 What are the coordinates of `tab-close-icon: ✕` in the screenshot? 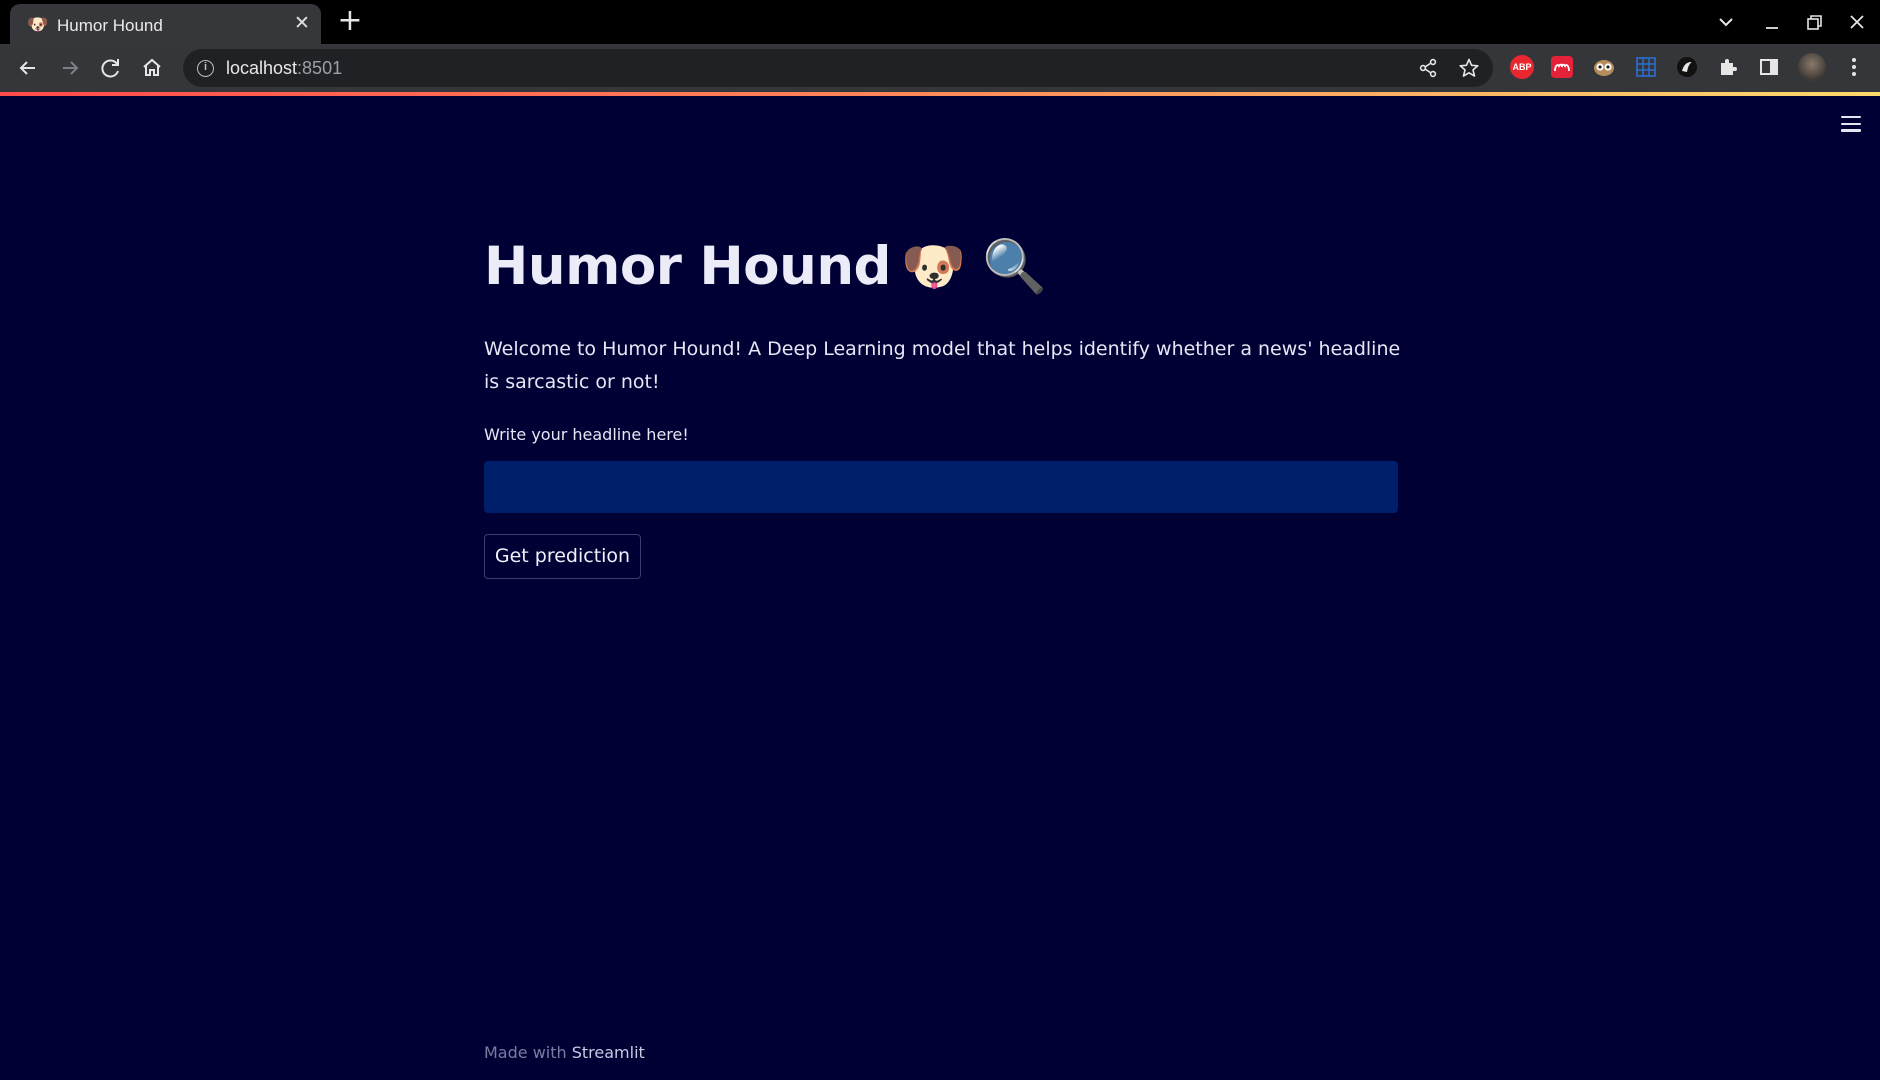 It's located at (302, 23).